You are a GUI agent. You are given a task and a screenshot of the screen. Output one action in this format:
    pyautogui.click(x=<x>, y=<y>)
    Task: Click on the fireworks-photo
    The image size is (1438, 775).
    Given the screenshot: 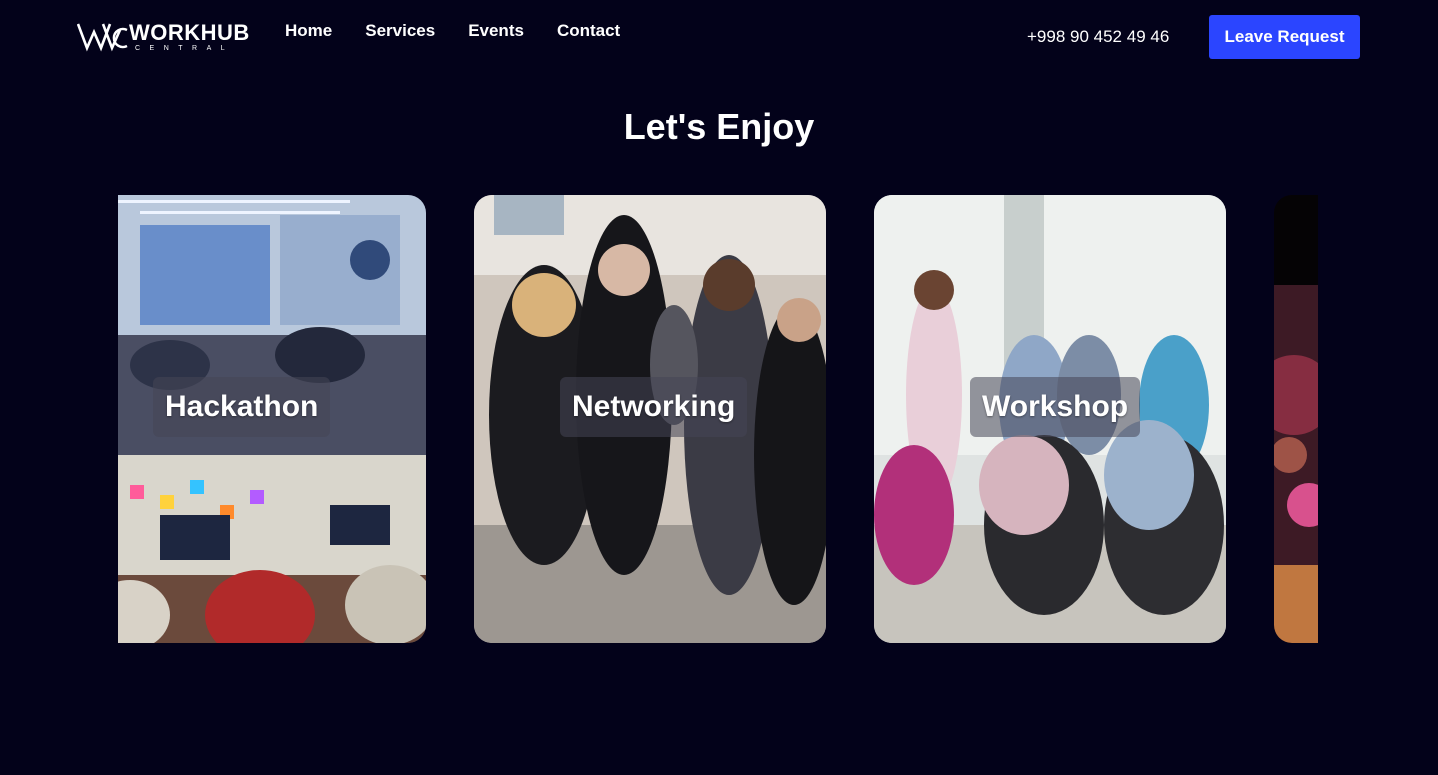 What is the action you would take?
    pyautogui.click(x=1296, y=419)
    